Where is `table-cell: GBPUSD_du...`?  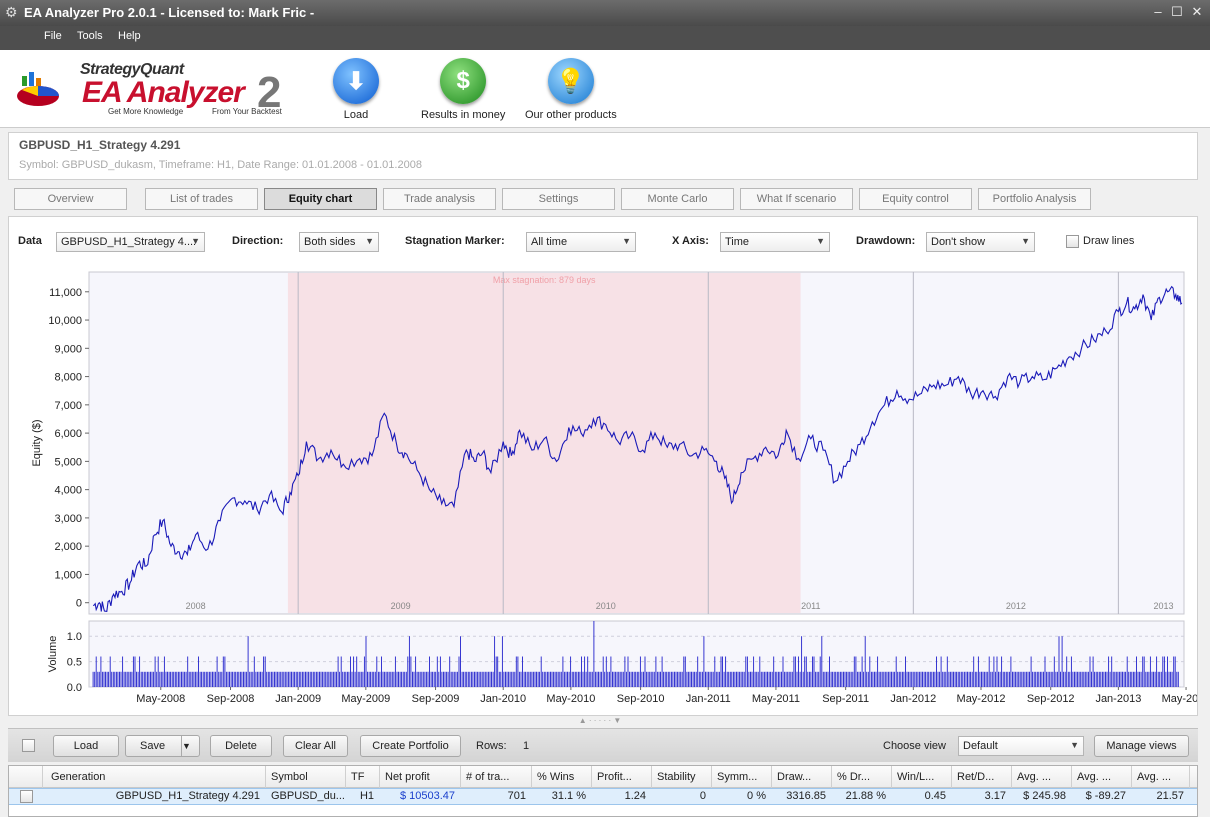 table-cell: GBPUSD_du... is located at coordinates (308, 796).